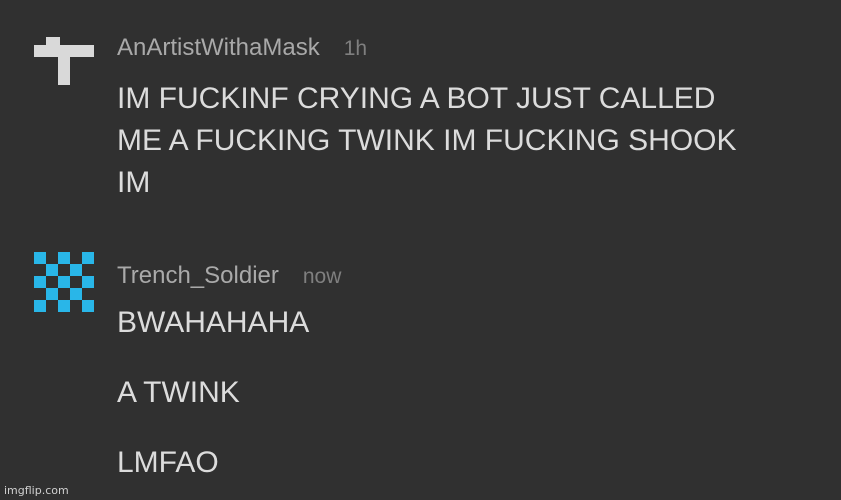 Image resolution: width=841 pixels, height=500 pixels. What do you see at coordinates (322, 276) in the screenshot?
I see `timestamp: now` at bounding box center [322, 276].